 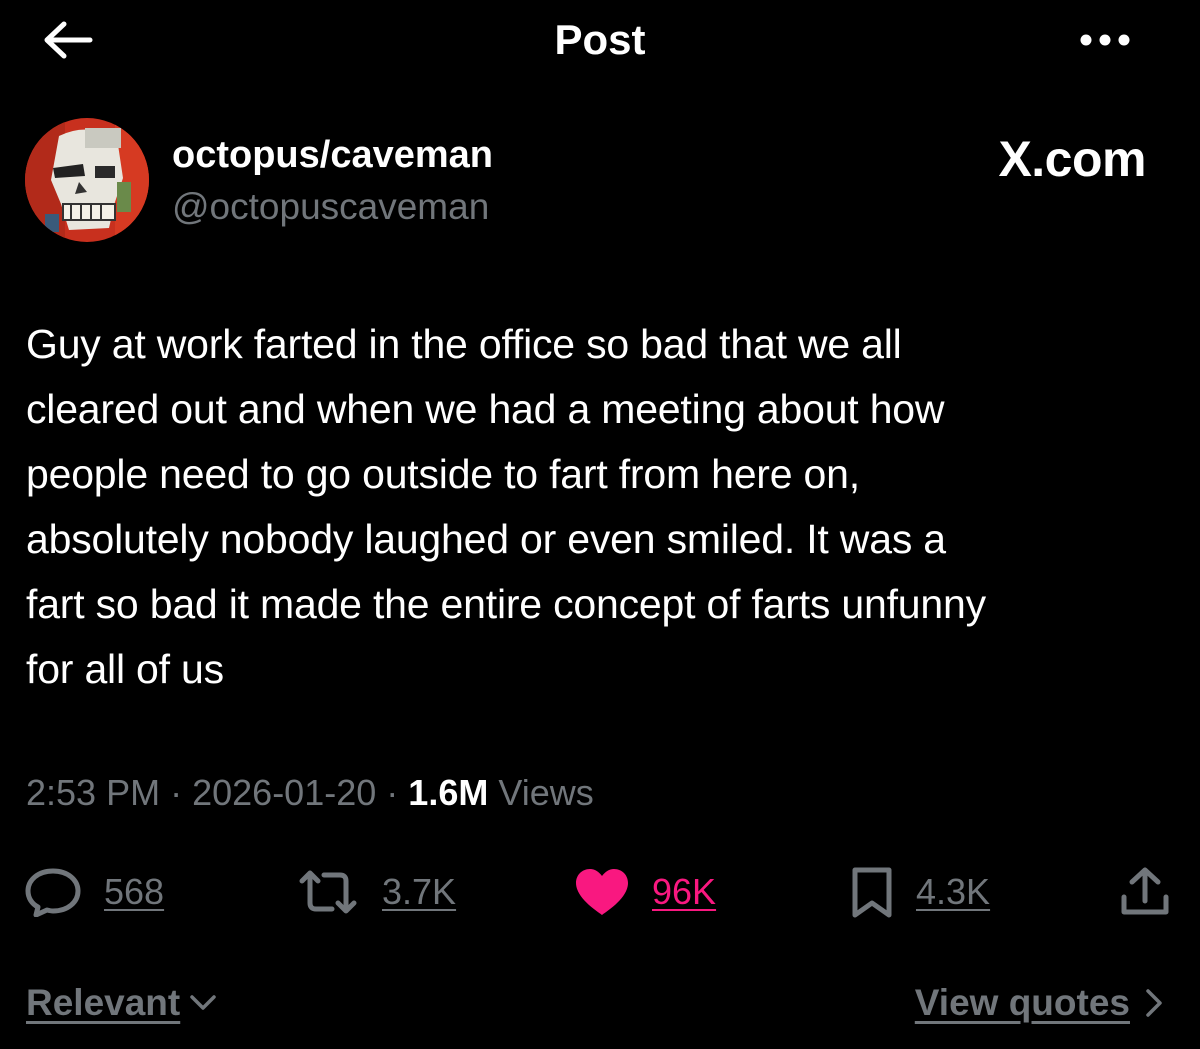 I want to click on views-label: Views, so click(x=546, y=792).